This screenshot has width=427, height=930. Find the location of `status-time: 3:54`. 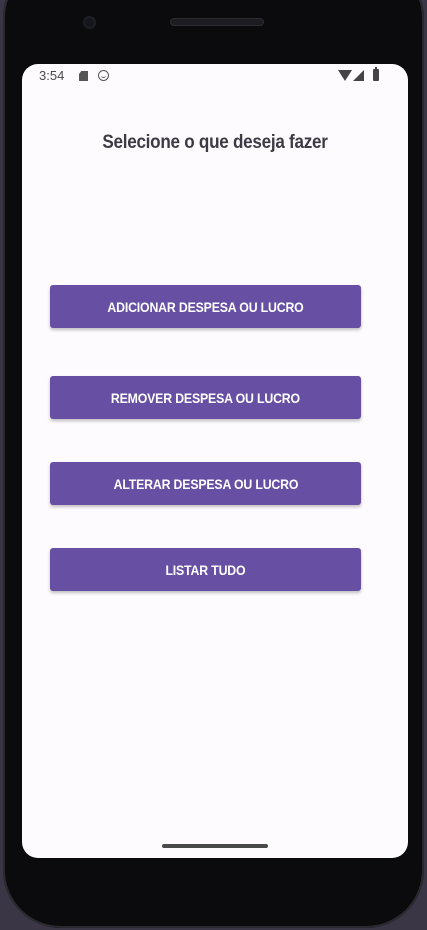

status-time: 3:54 is located at coordinates (52, 75).